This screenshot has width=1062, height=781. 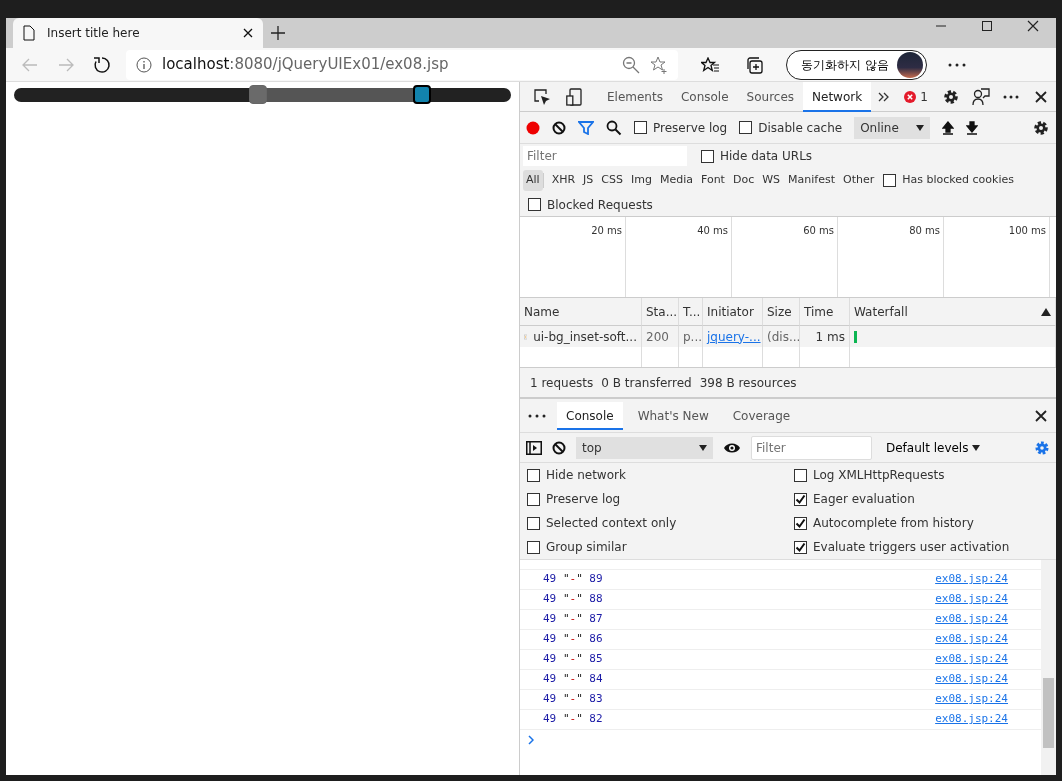 What do you see at coordinates (573, 699) in the screenshot?
I see `log-message: 49 "-" 83` at bounding box center [573, 699].